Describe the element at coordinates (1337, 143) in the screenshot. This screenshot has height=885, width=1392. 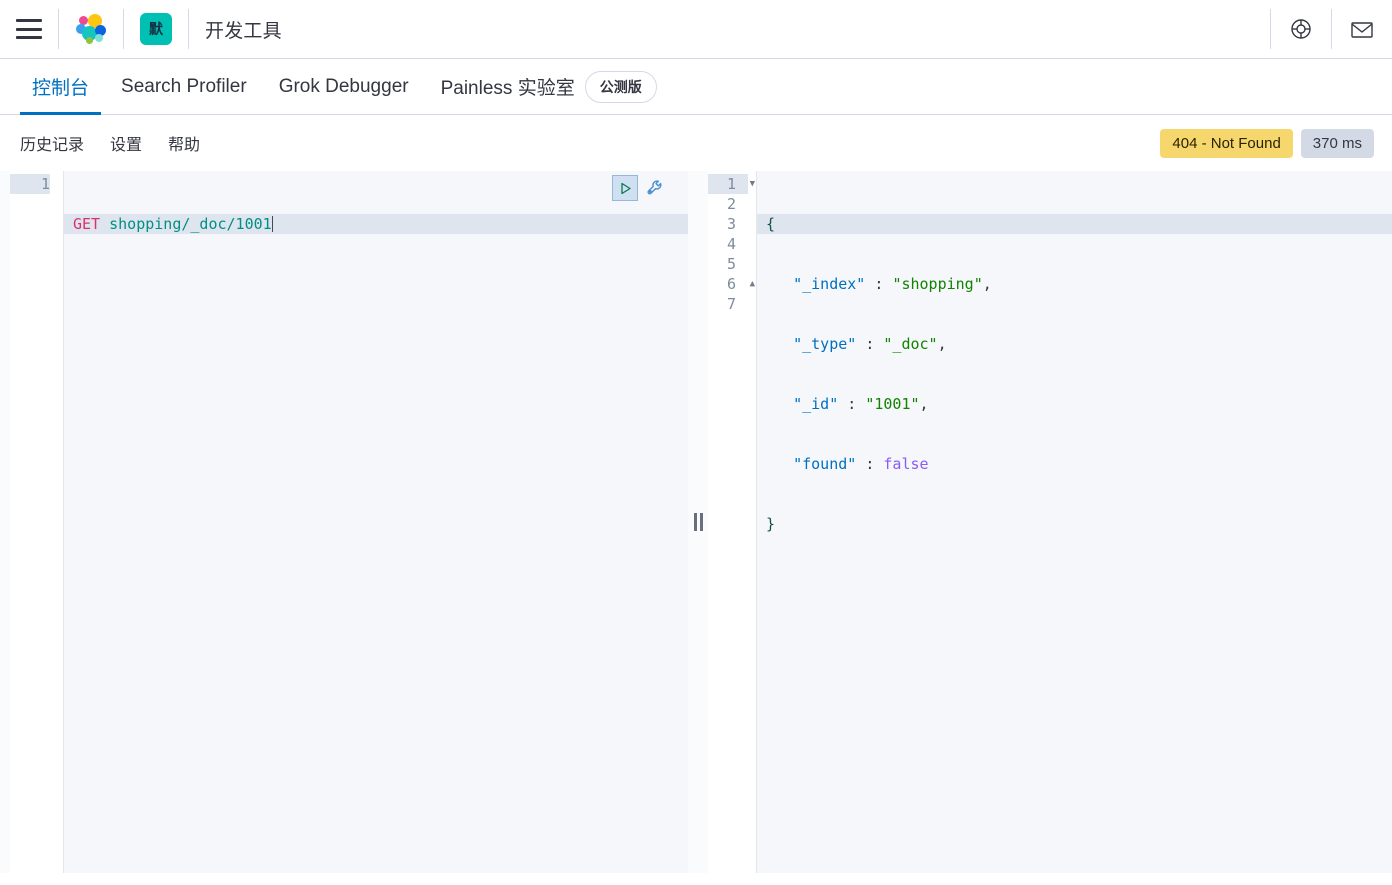
I see `response-time-badge: 370 ms` at that location.